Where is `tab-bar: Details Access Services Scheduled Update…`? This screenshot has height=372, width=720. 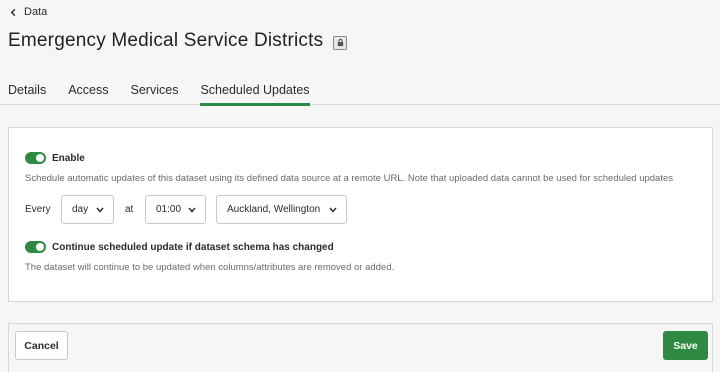
tab-bar: Details Access Services Scheduled Update… is located at coordinates (360, 92).